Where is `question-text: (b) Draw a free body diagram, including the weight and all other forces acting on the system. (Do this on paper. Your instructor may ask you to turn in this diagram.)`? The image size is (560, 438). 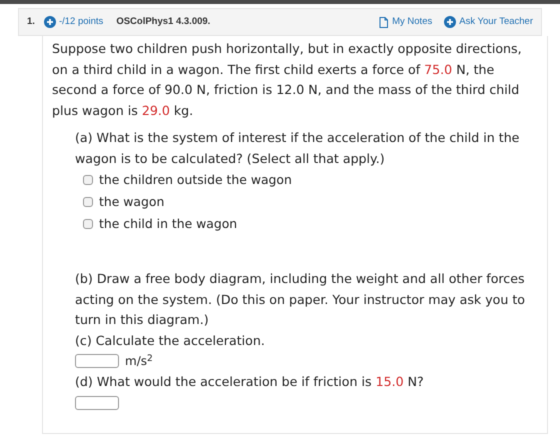 question-text: (b) Draw a free body diagram, including the weight and all other forces acting on the system. (Do this on paper. Your instructor may ask you to turn in this diagram.) is located at coordinates (300, 299).